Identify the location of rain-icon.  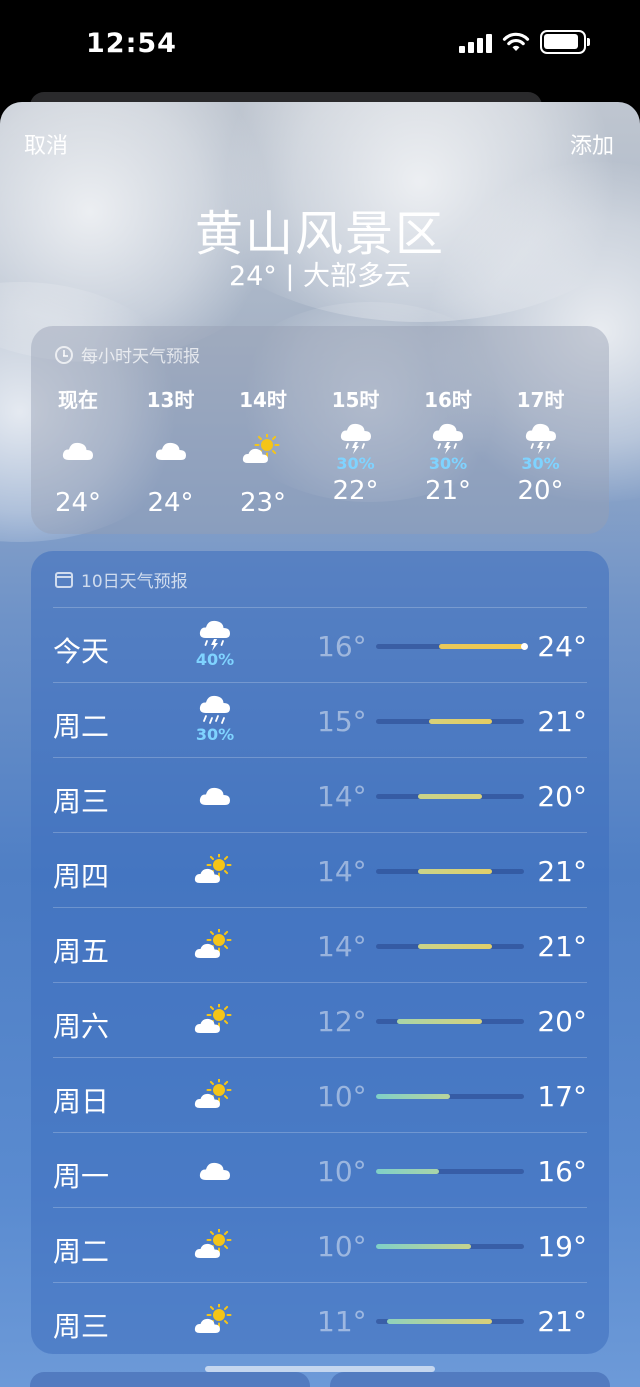
(215, 710).